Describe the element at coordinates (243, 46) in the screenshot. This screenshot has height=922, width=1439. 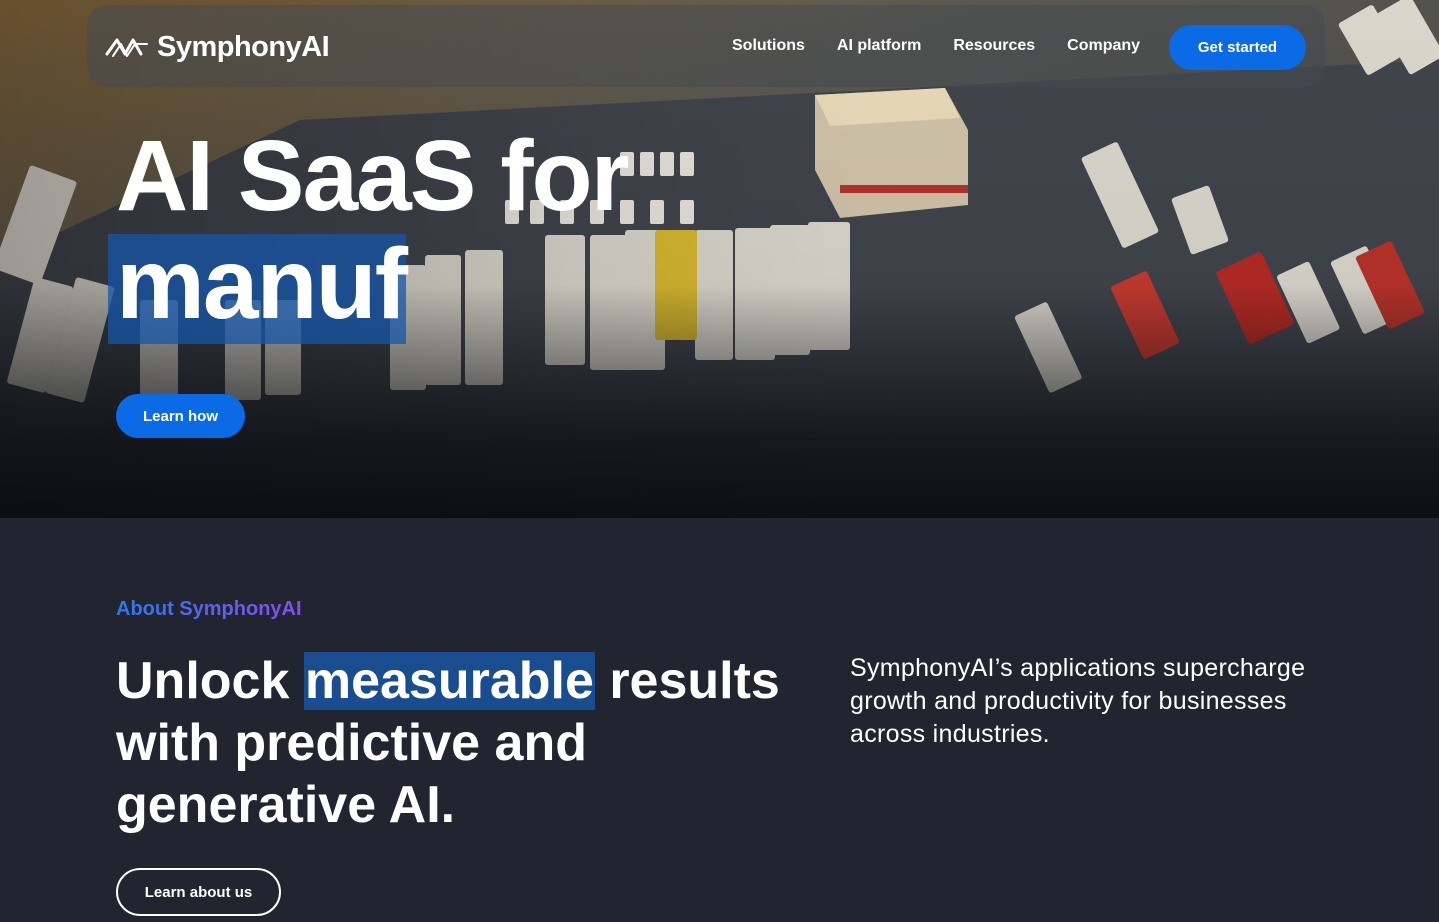
I see `logo-text: SymphonyAI` at that location.